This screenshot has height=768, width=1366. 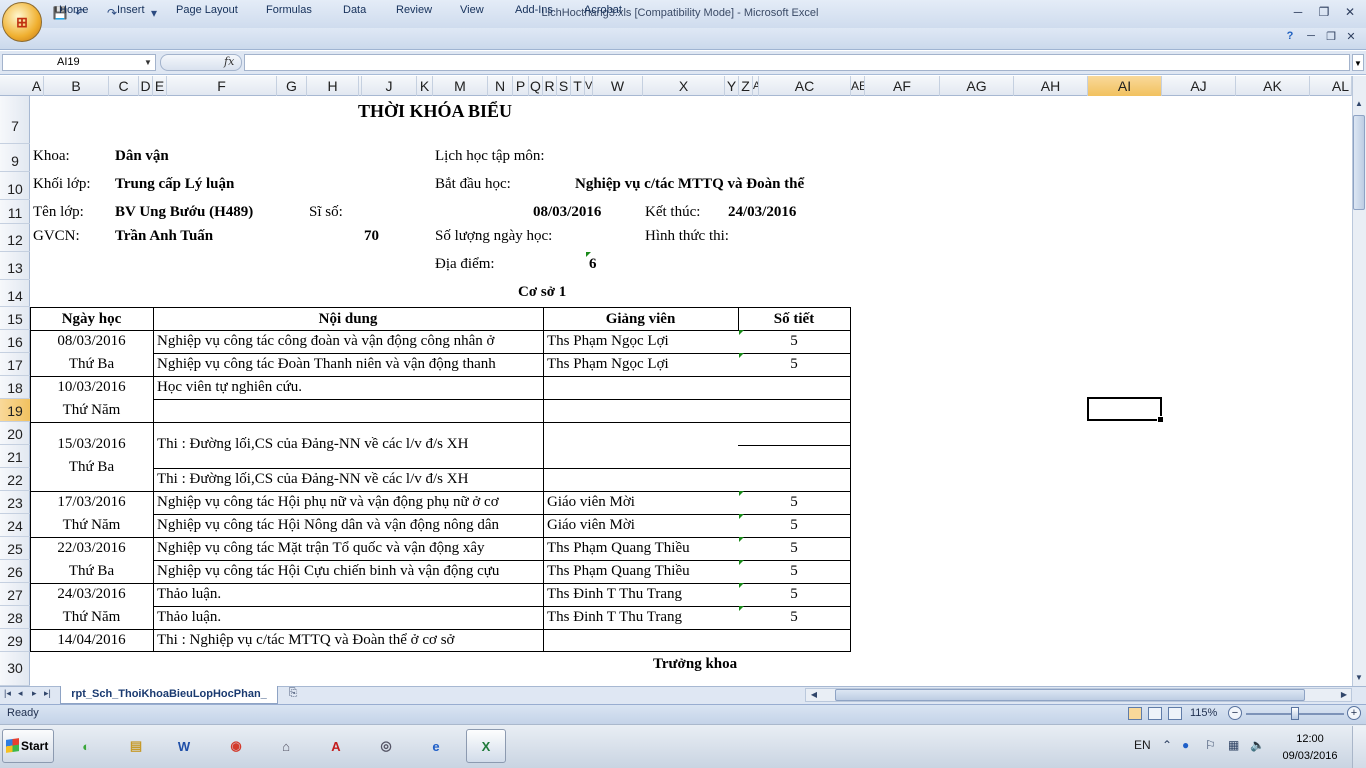 I want to click on column-header: Z, so click(x=746, y=86).